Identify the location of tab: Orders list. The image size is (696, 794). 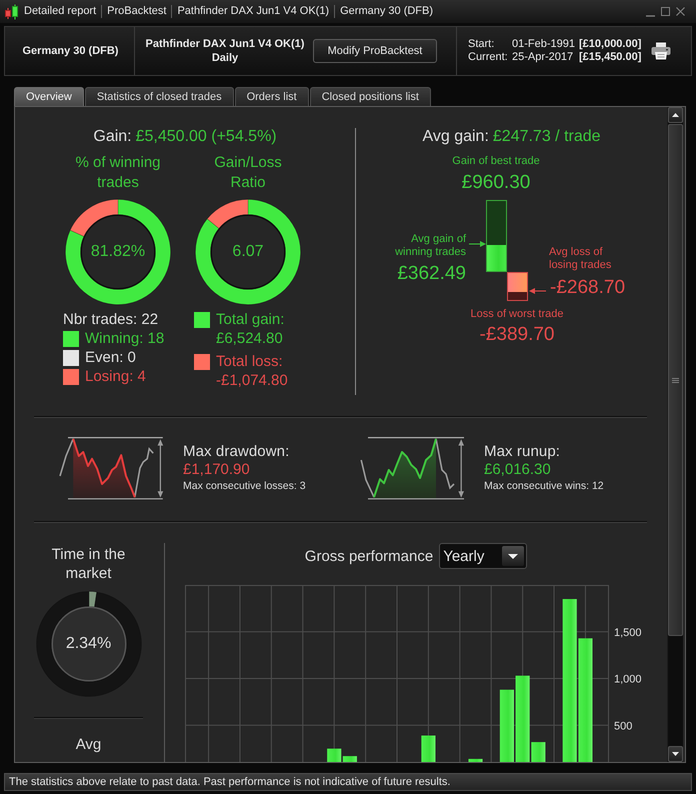
(271, 96).